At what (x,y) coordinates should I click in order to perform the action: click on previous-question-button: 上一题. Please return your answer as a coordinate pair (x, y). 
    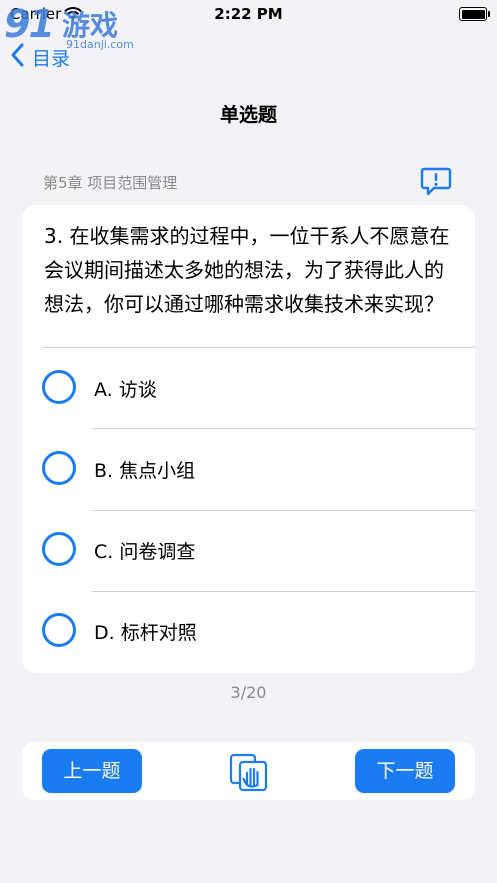
    Looking at the image, I should click on (92, 771).